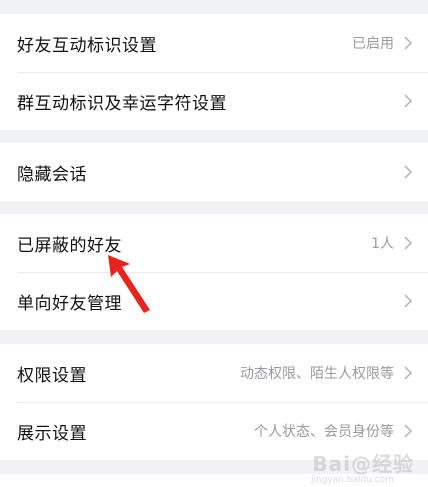 This screenshot has height=487, width=428. What do you see at coordinates (214, 43) in the screenshot?
I see `row-friend-interaction-badge: 好友互动标识设置 已启用` at bounding box center [214, 43].